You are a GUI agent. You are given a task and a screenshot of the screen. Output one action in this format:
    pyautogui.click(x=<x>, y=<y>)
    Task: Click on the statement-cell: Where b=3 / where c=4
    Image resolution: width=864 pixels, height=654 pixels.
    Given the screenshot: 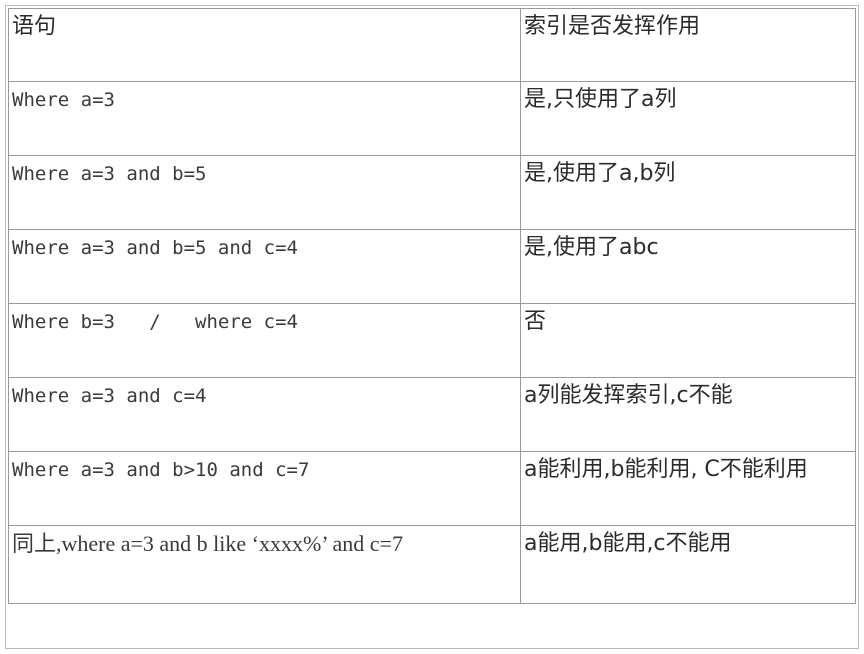 What is the action you would take?
    pyautogui.click(x=264, y=341)
    